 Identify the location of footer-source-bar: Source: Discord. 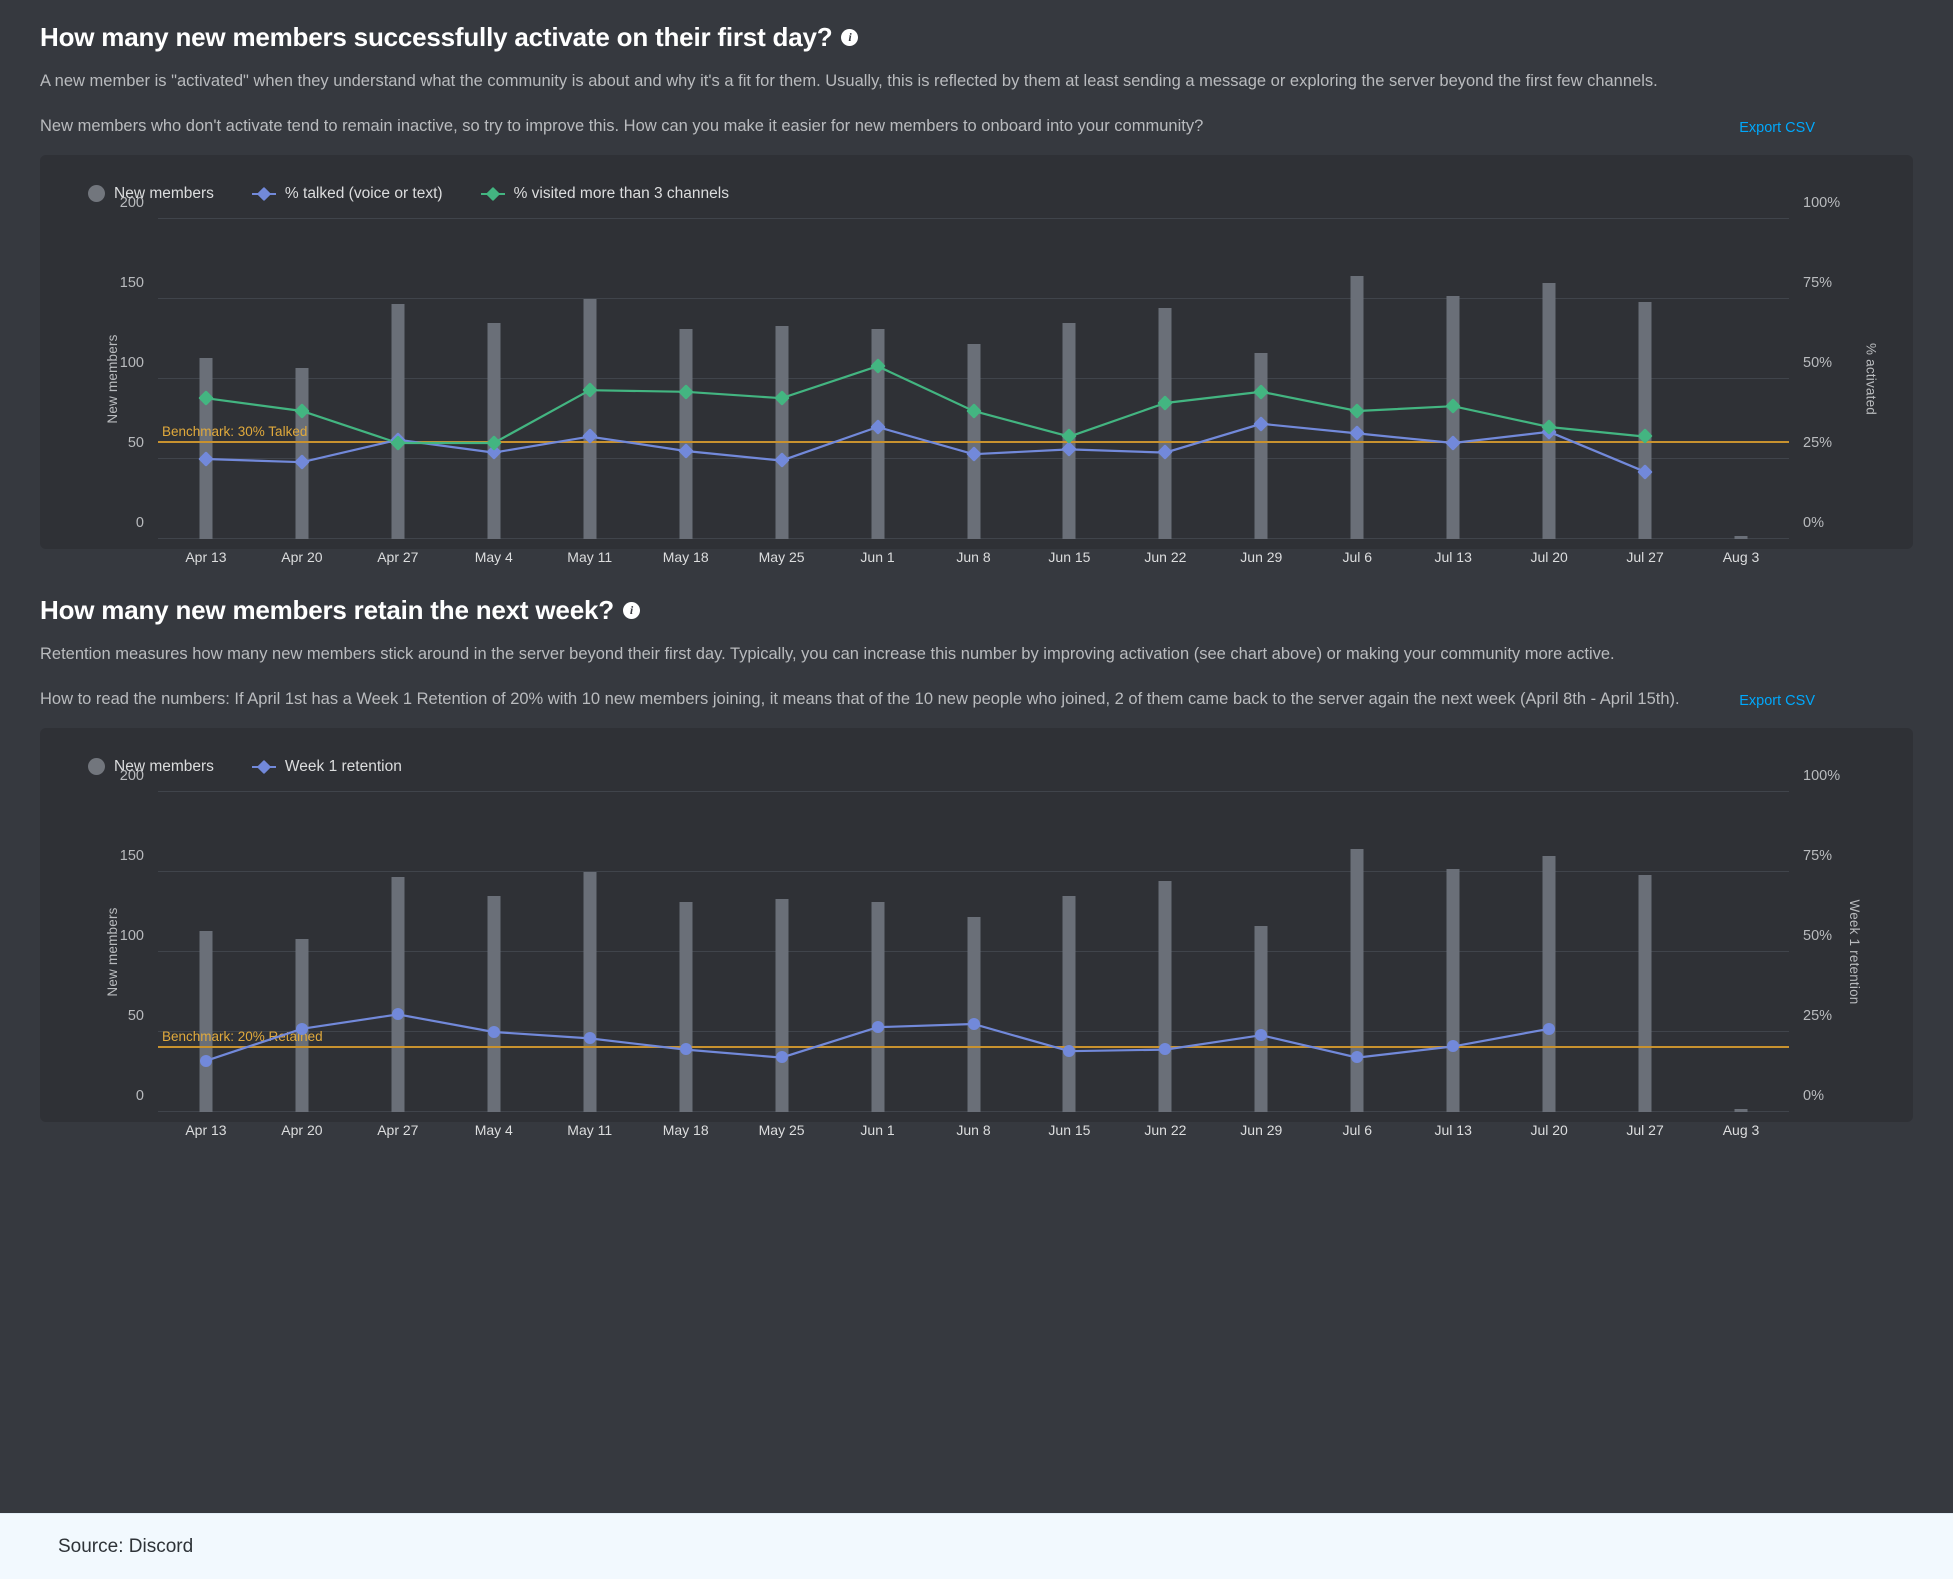
(976, 1546).